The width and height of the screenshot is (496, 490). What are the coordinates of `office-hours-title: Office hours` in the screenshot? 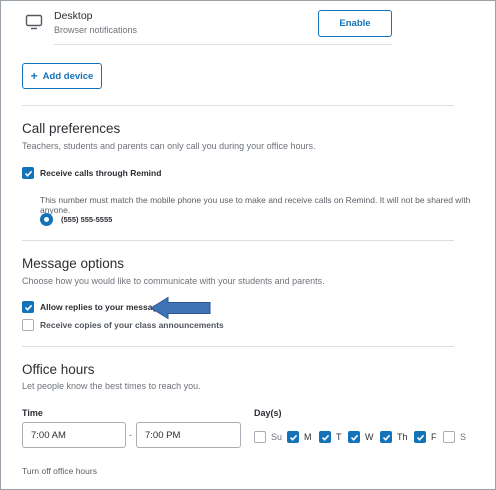 It's located at (58, 369).